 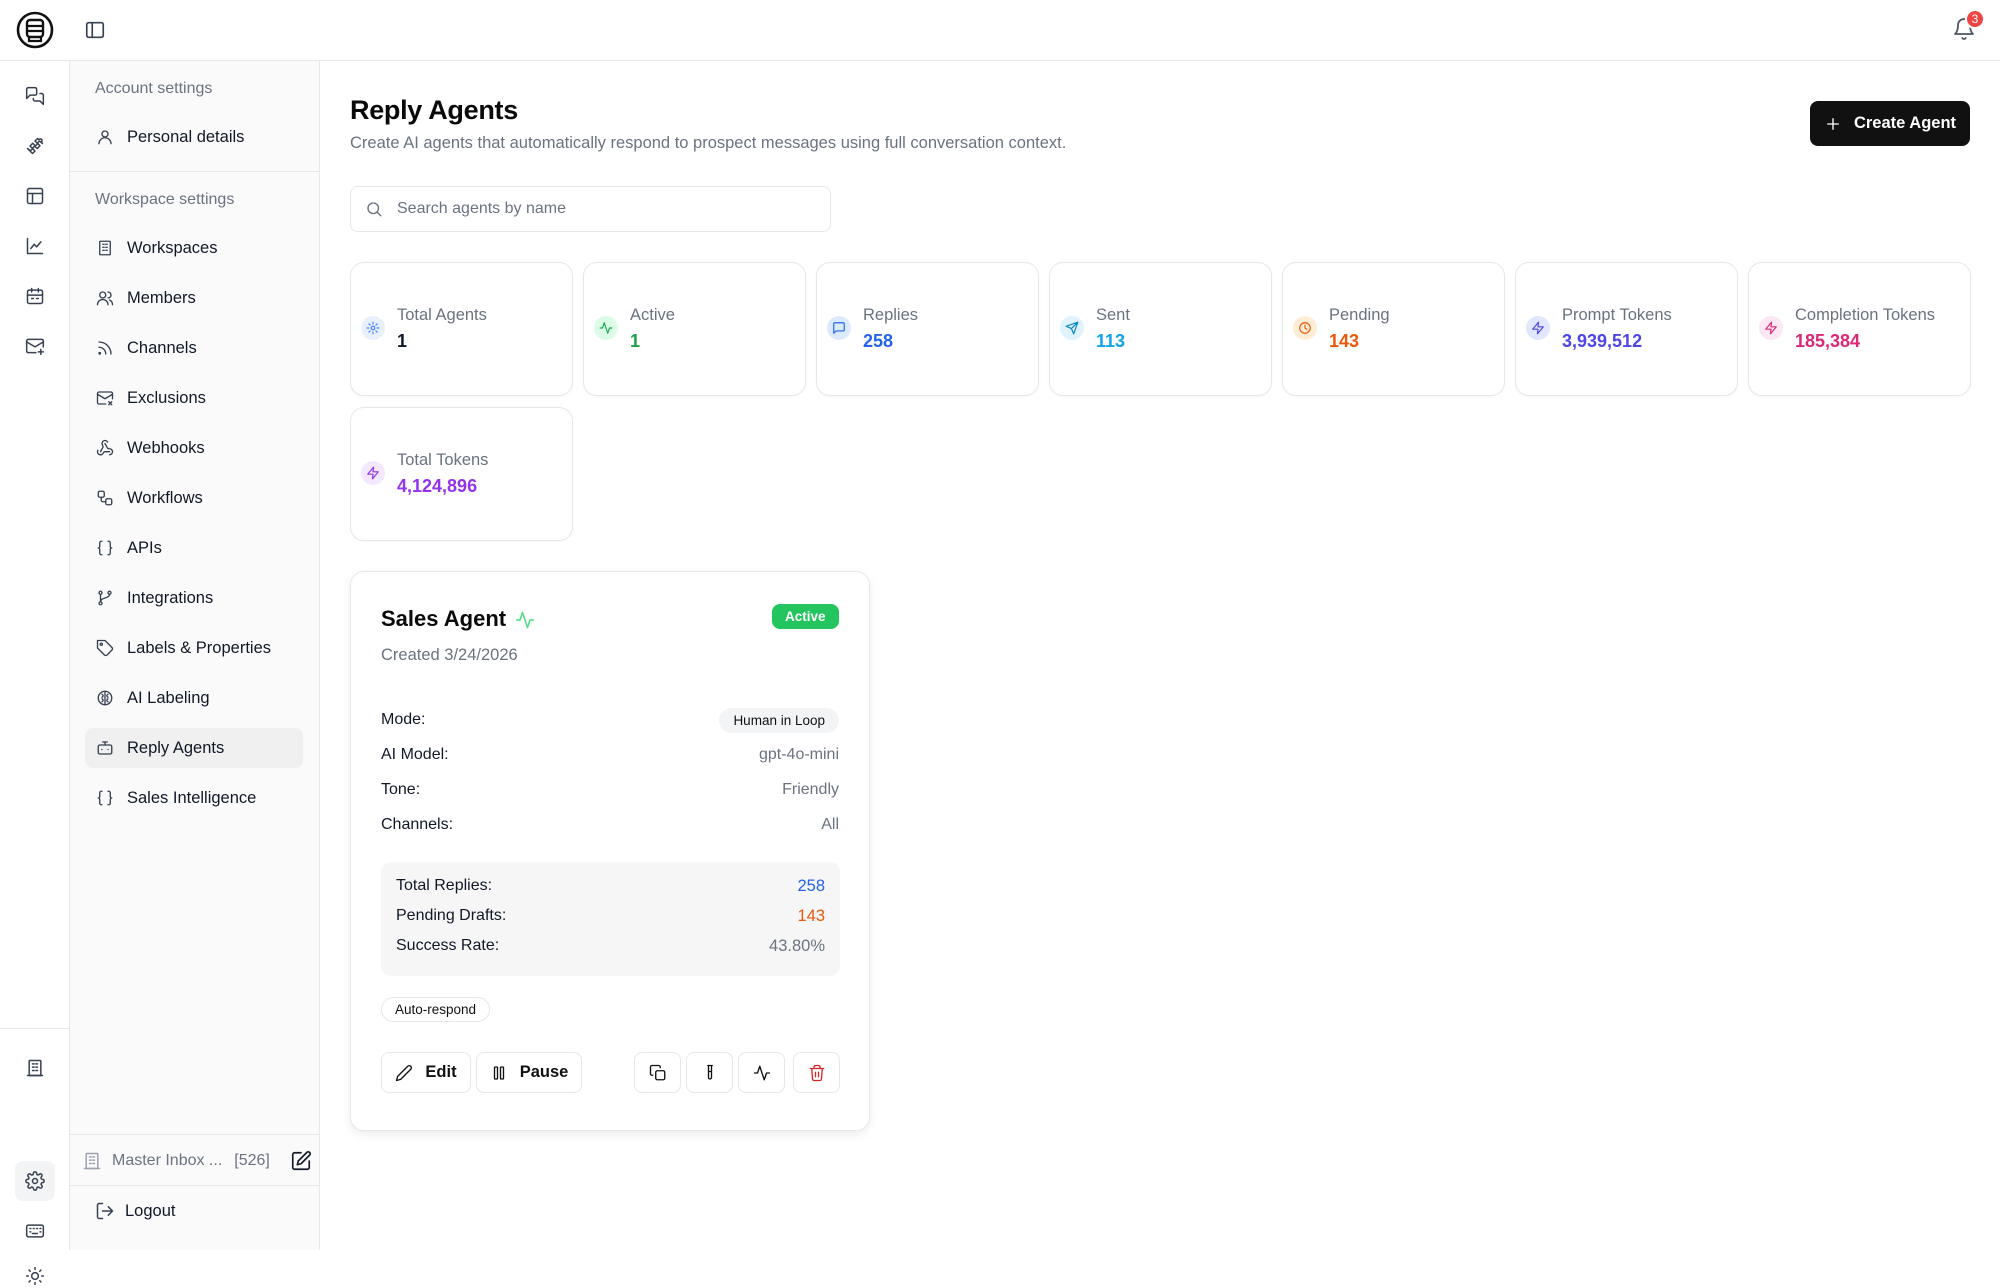 I want to click on tone-label: Tone:, so click(x=401, y=789).